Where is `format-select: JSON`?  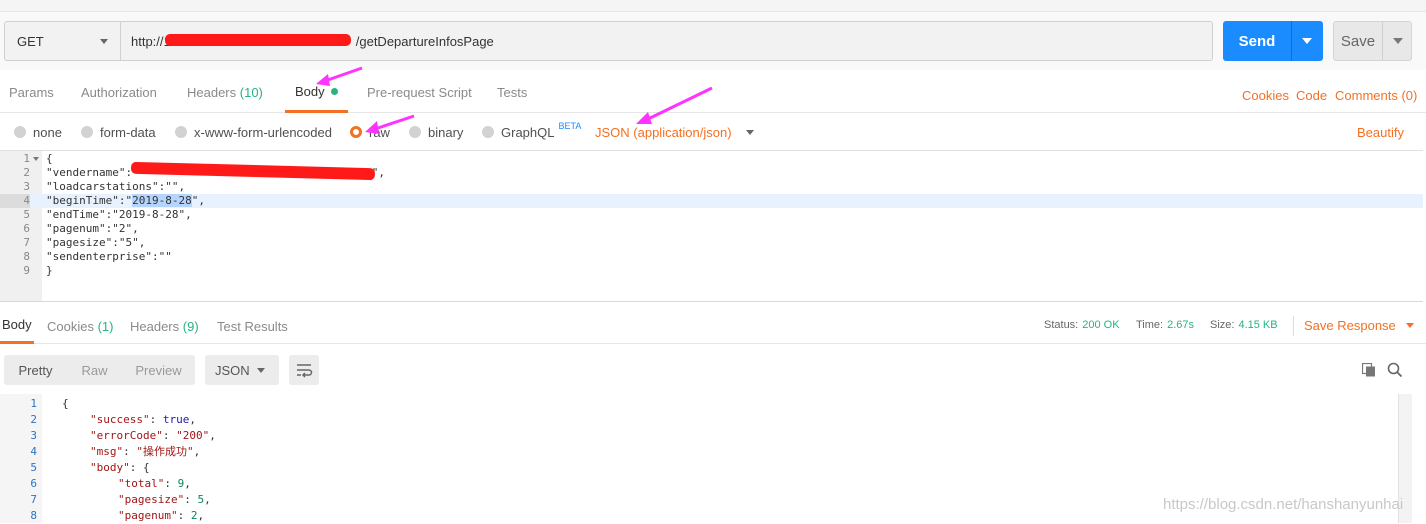
format-select: JSON is located at coordinates (242, 370).